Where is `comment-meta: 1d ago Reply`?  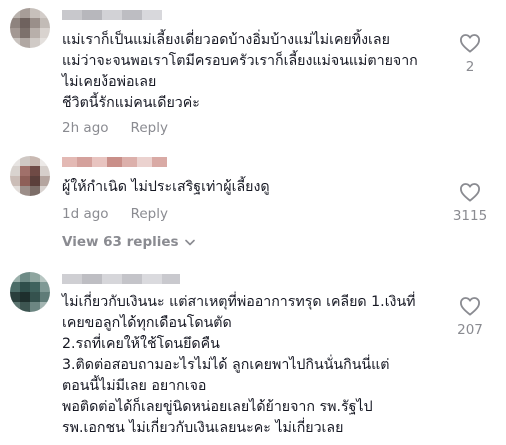
comment-meta: 1d ago Reply is located at coordinates (115, 214).